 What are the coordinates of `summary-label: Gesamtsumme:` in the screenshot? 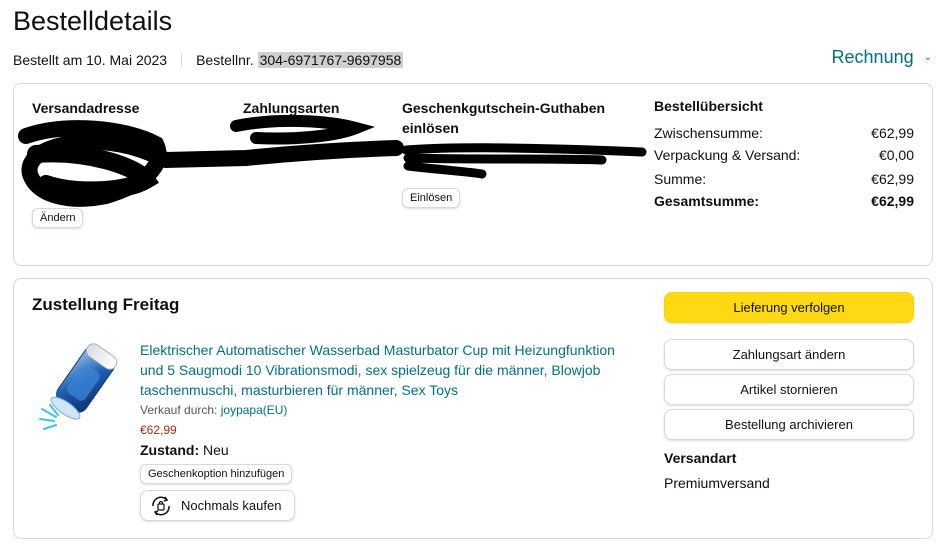 It's located at (707, 201).